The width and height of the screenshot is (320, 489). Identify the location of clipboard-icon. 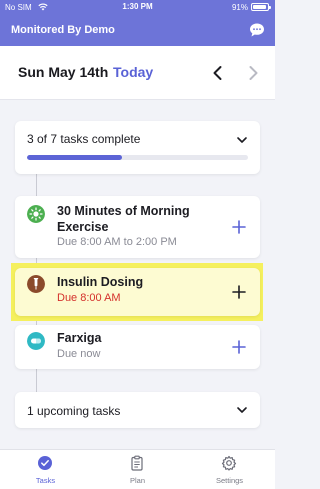
(137, 463).